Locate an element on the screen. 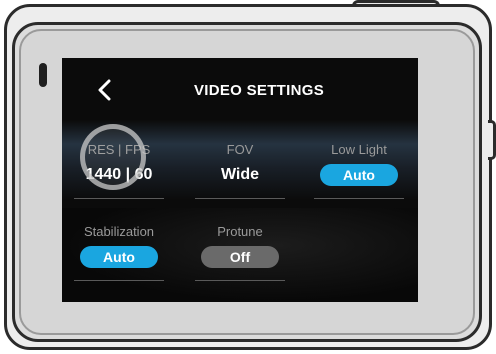 Image resolution: width=496 pixels, height=354 pixels. setting-protune: Protune Off is located at coordinates (240, 255).